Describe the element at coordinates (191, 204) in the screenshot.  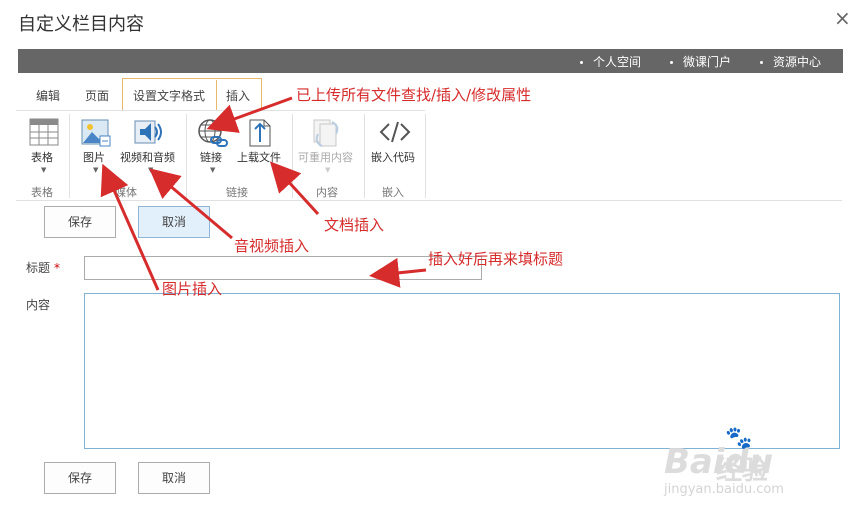
I see `arrow-to-video` at that location.